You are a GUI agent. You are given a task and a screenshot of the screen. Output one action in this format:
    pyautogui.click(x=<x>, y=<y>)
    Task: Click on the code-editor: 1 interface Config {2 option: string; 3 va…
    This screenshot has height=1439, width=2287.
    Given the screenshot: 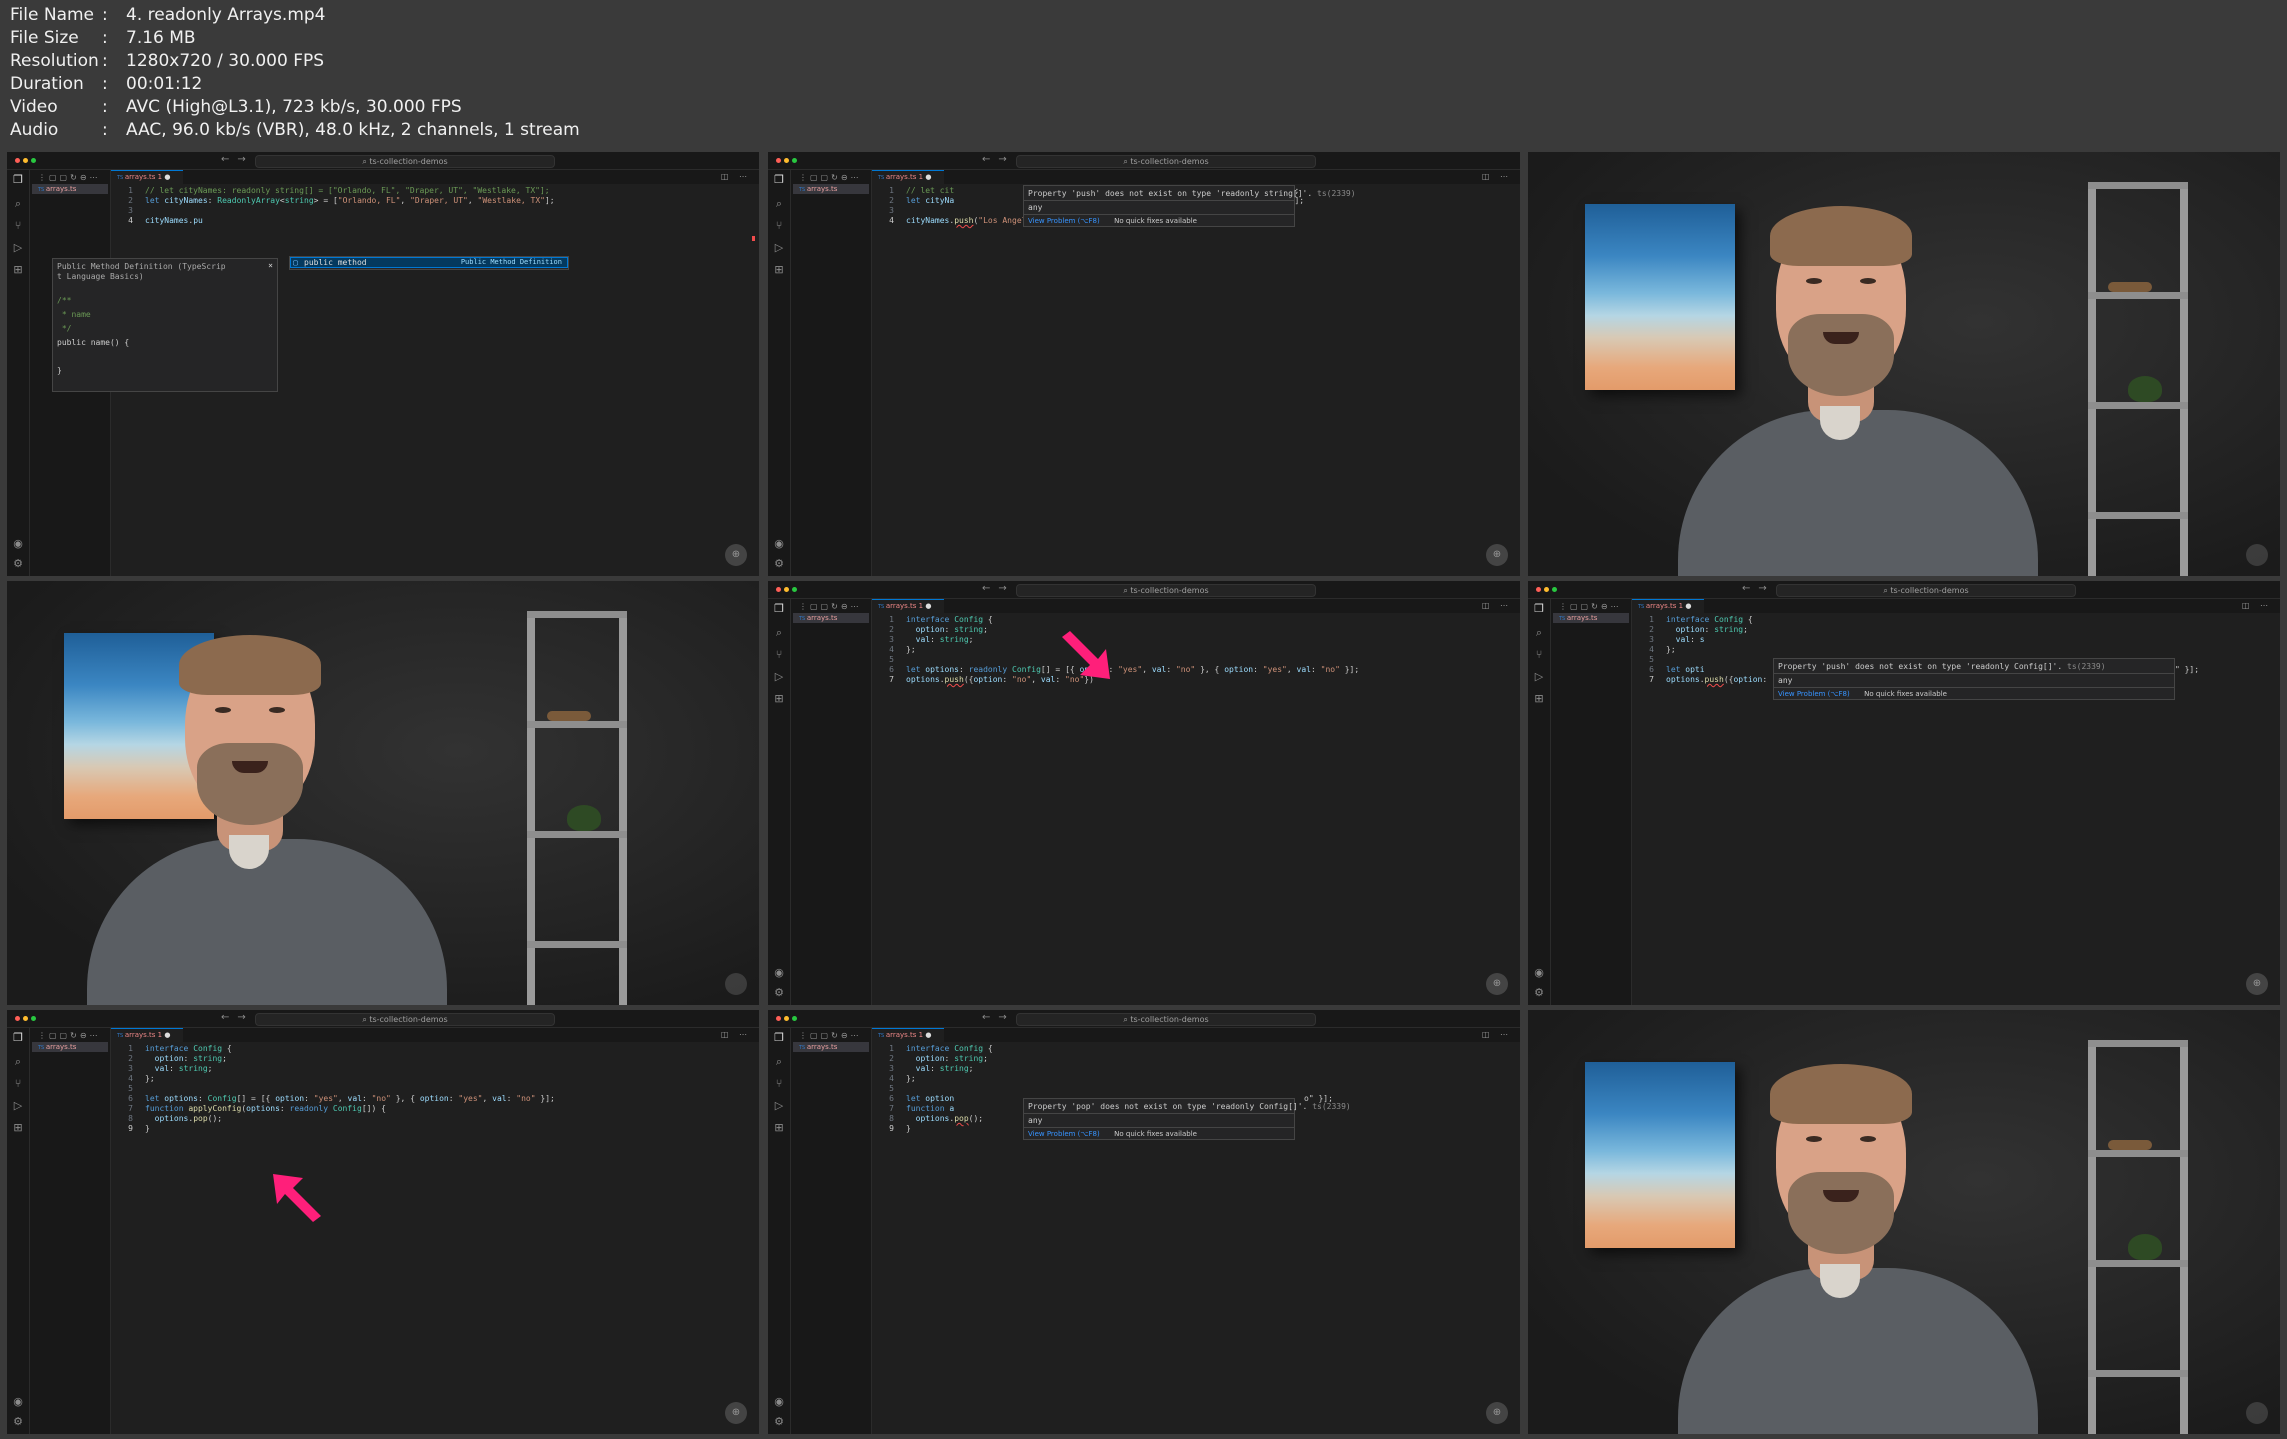 What is the action you would take?
    pyautogui.click(x=1194, y=810)
    